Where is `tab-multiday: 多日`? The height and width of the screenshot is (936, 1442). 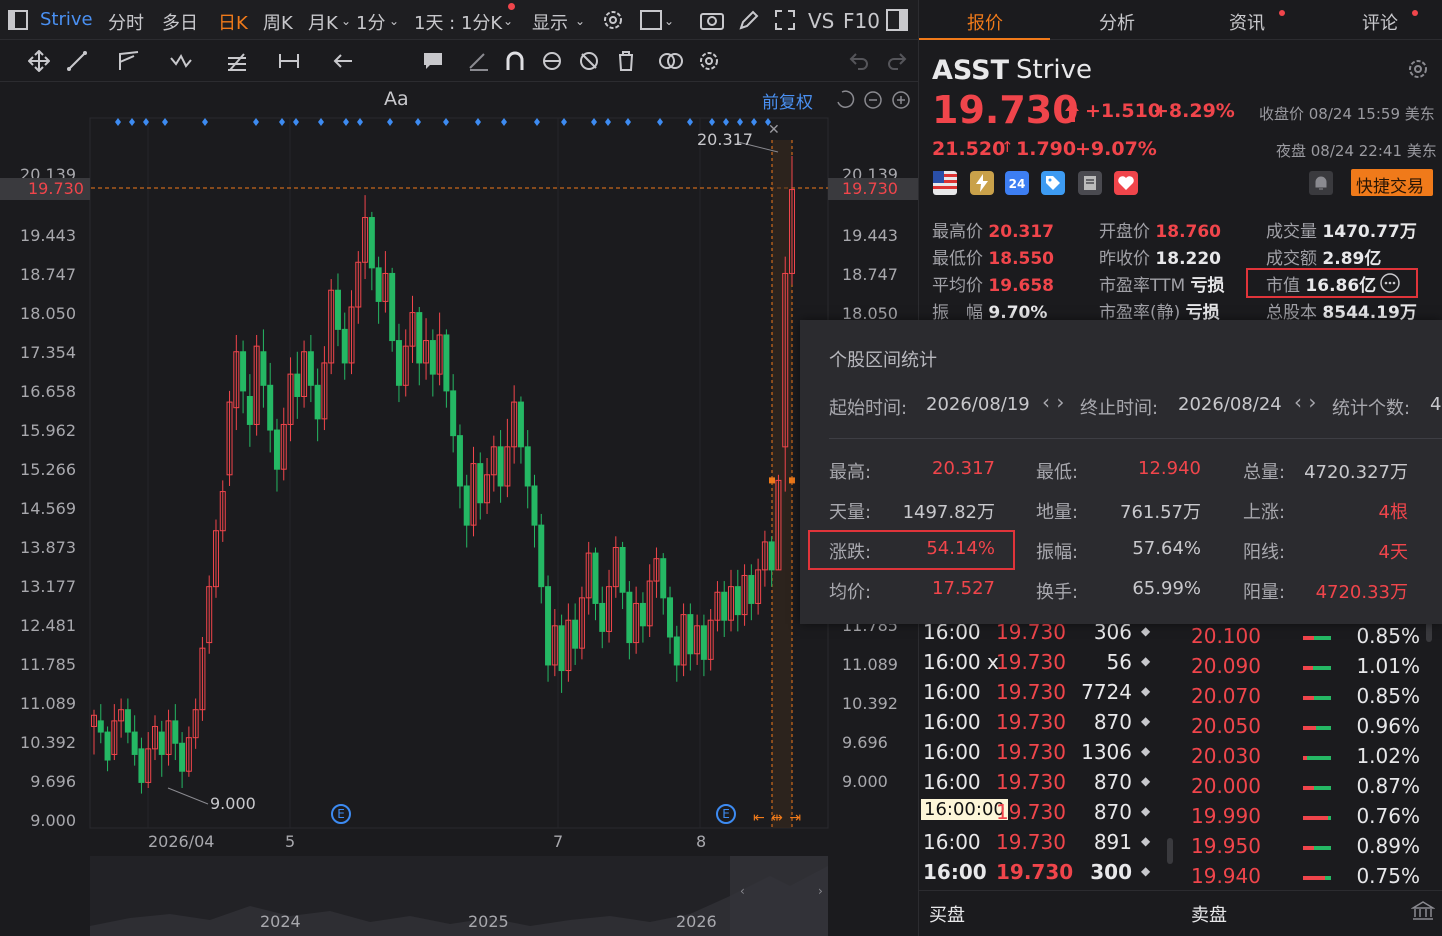 tab-multiday: 多日 is located at coordinates (180, 22).